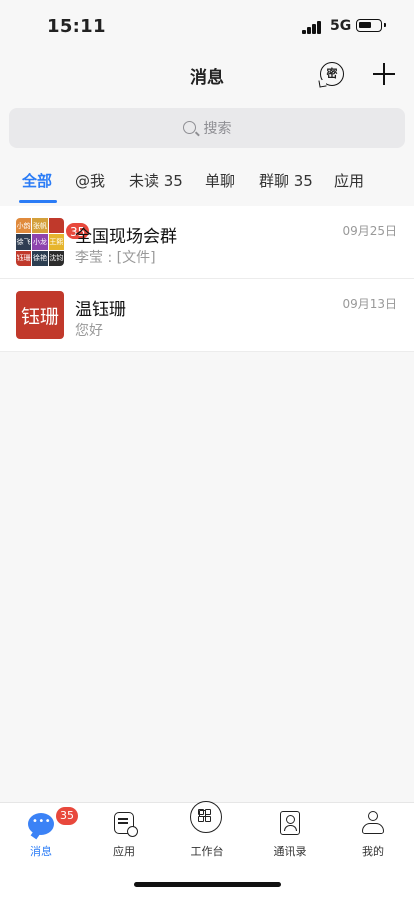 The image size is (414, 897). I want to click on tabbar-apps: 应用, so click(124, 833).